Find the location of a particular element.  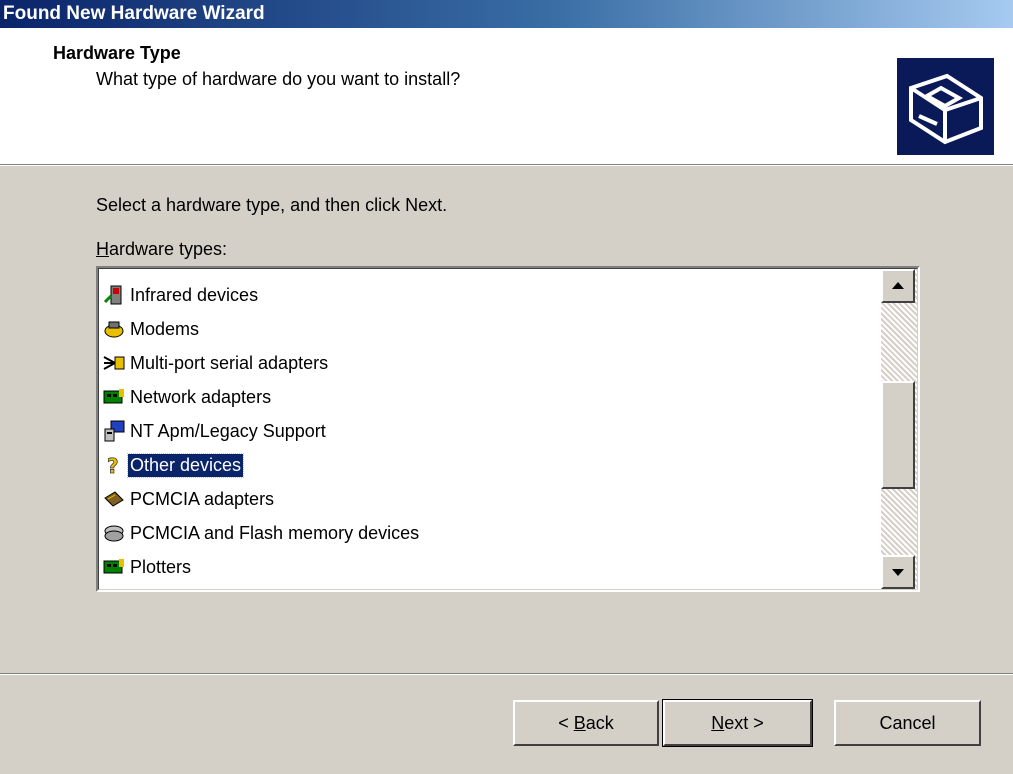

network-adapter-icon is located at coordinates (114, 397).